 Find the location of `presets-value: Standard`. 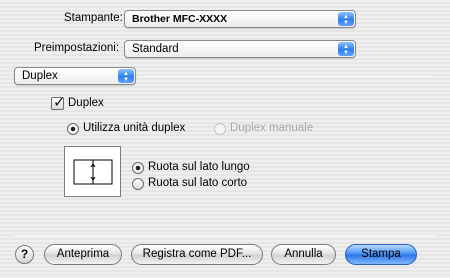

presets-value: Standard is located at coordinates (155, 49).